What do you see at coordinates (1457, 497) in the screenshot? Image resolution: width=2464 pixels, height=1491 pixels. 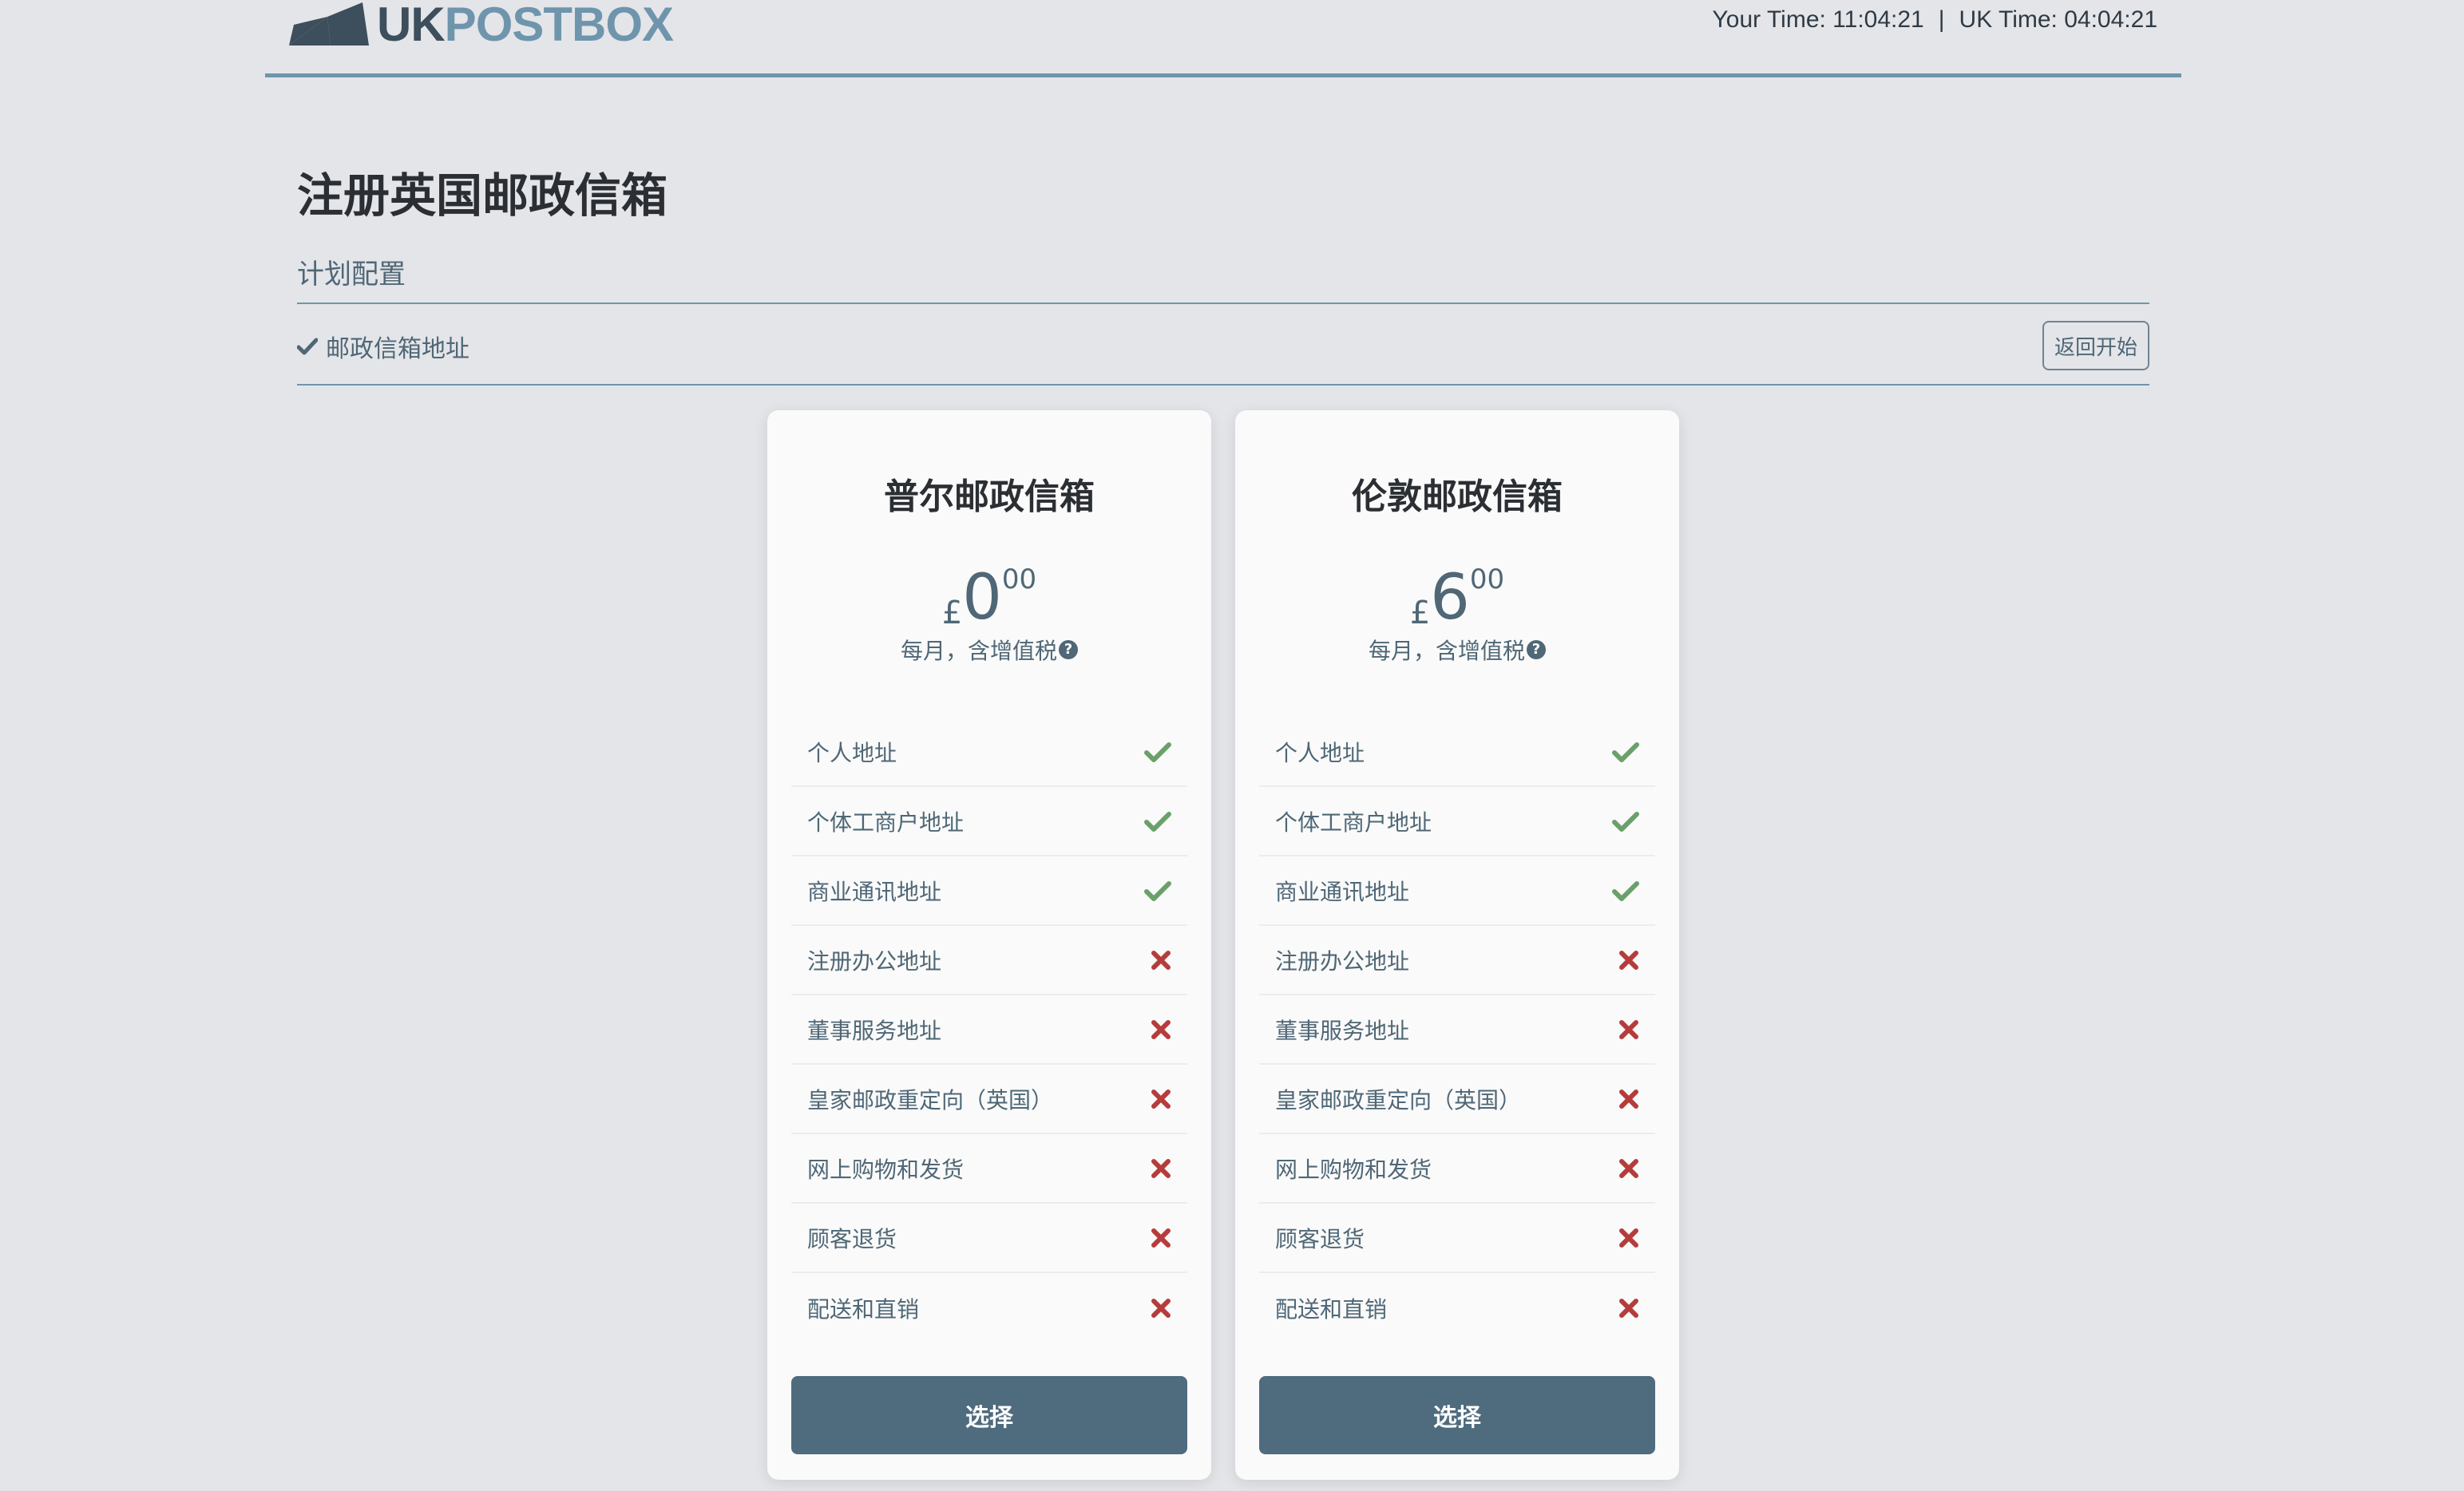 I see `plan-name: 伦敦邮政信箱` at bounding box center [1457, 497].